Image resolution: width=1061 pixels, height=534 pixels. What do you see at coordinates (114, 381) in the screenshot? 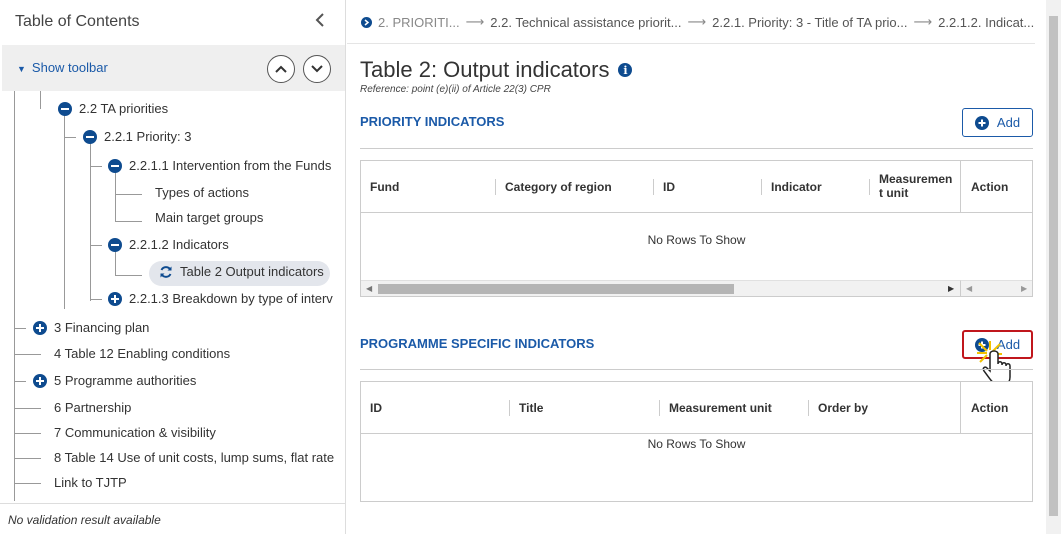
I see `toc-item-programme-authorities: 5 Programme authorities` at bounding box center [114, 381].